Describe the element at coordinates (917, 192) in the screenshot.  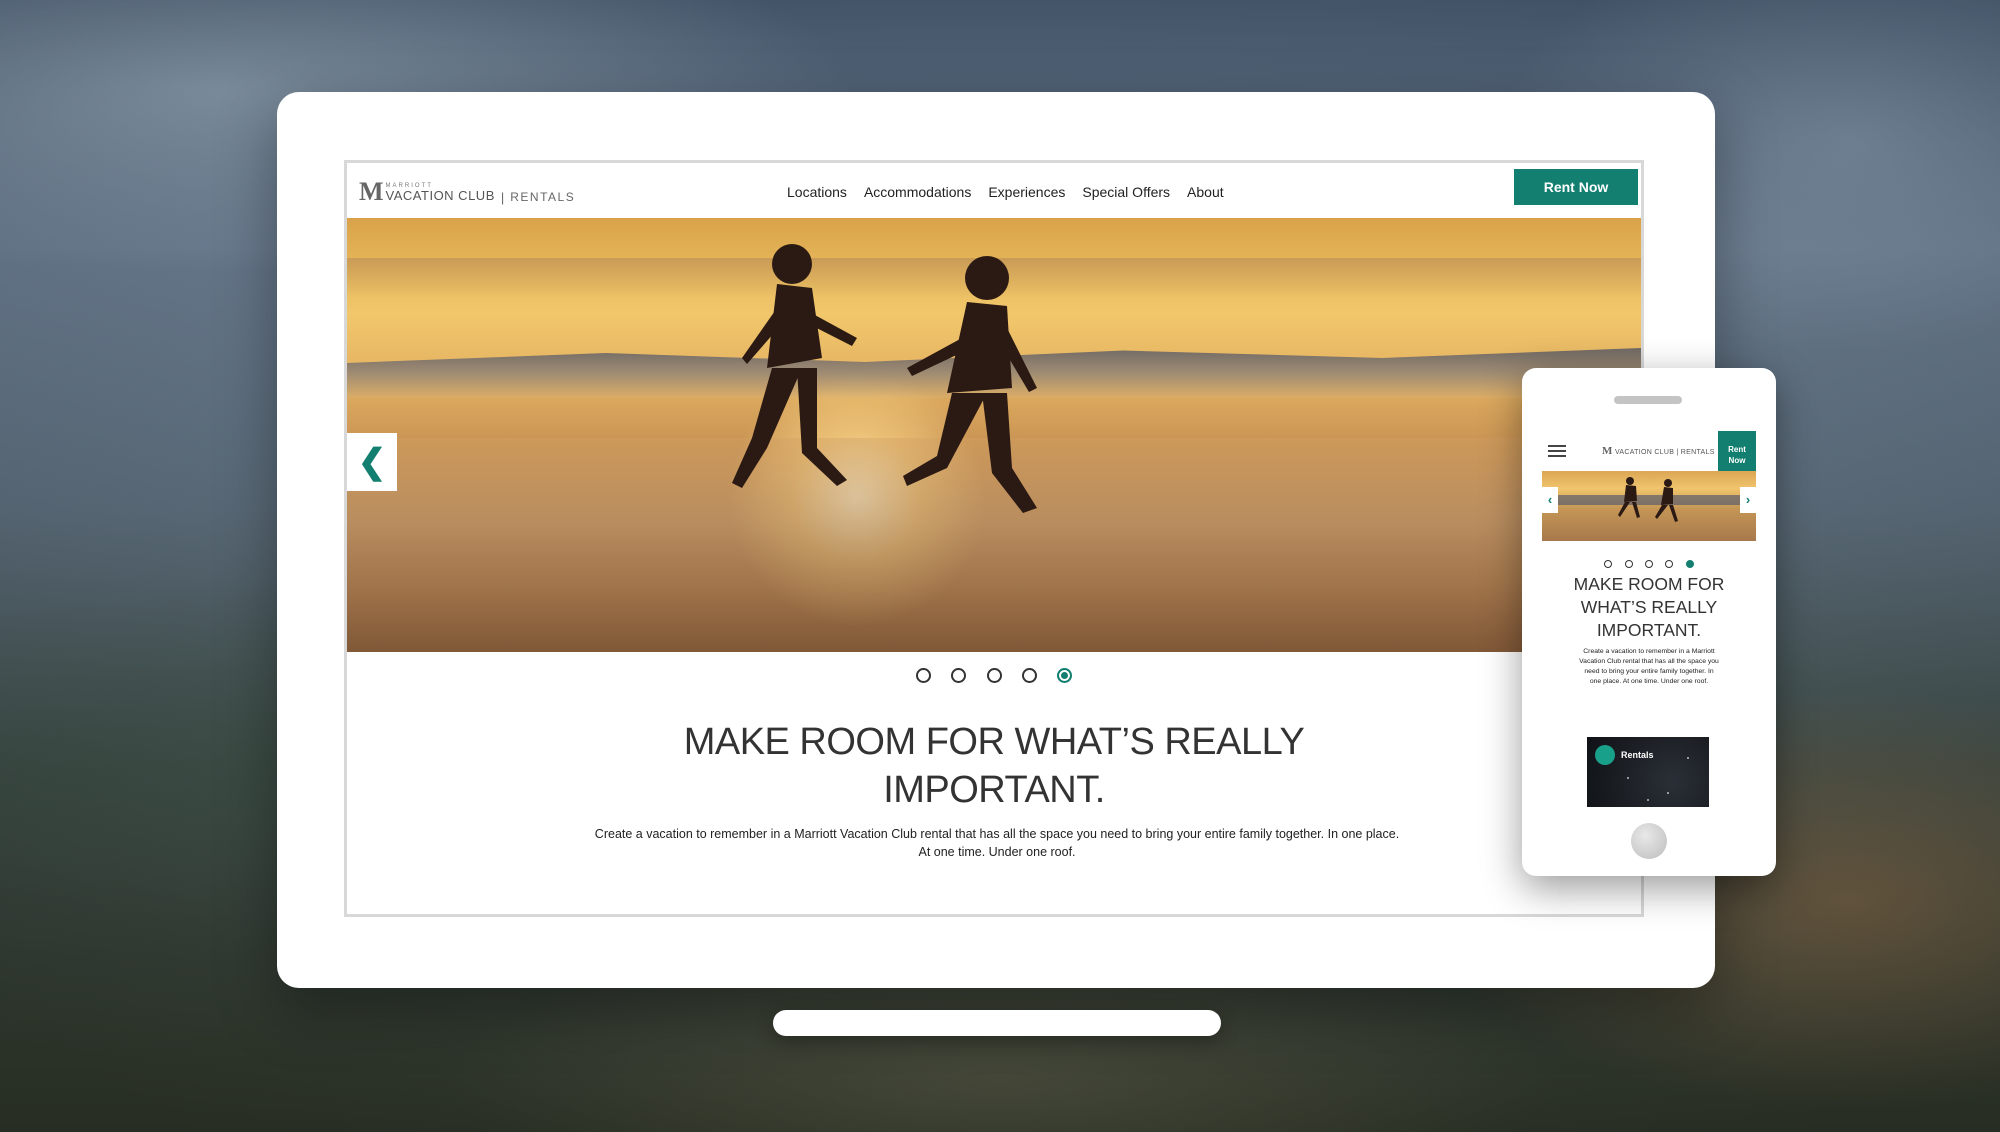
I see `nav-accommodations: Accommodations` at that location.